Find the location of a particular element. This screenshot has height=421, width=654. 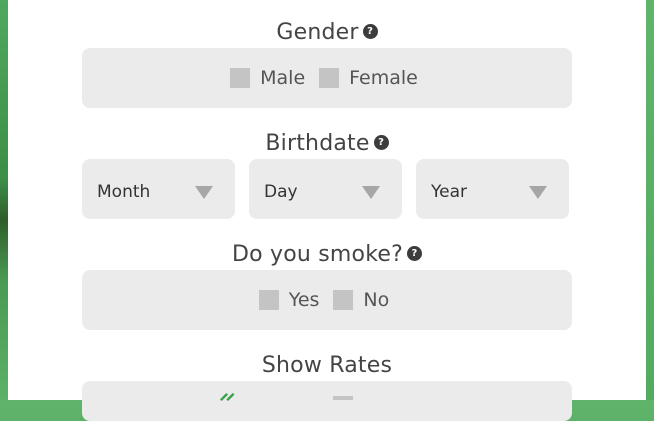

birthdate-title-text: Birthdate is located at coordinates (317, 143).